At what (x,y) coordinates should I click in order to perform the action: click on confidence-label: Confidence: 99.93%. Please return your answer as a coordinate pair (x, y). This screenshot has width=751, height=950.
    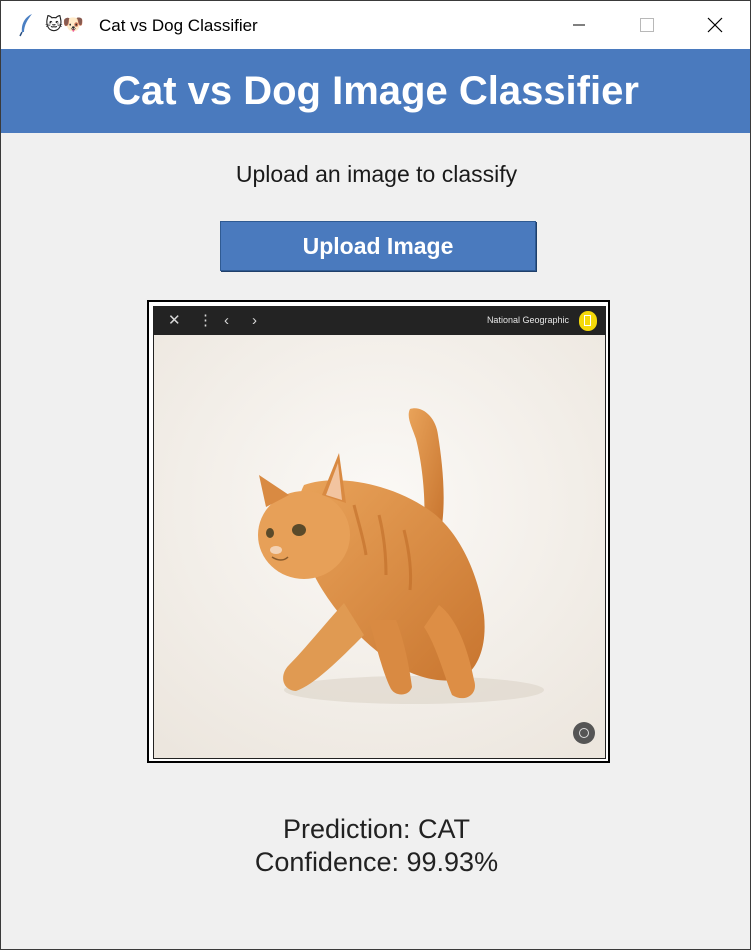
    Looking at the image, I should click on (376, 862).